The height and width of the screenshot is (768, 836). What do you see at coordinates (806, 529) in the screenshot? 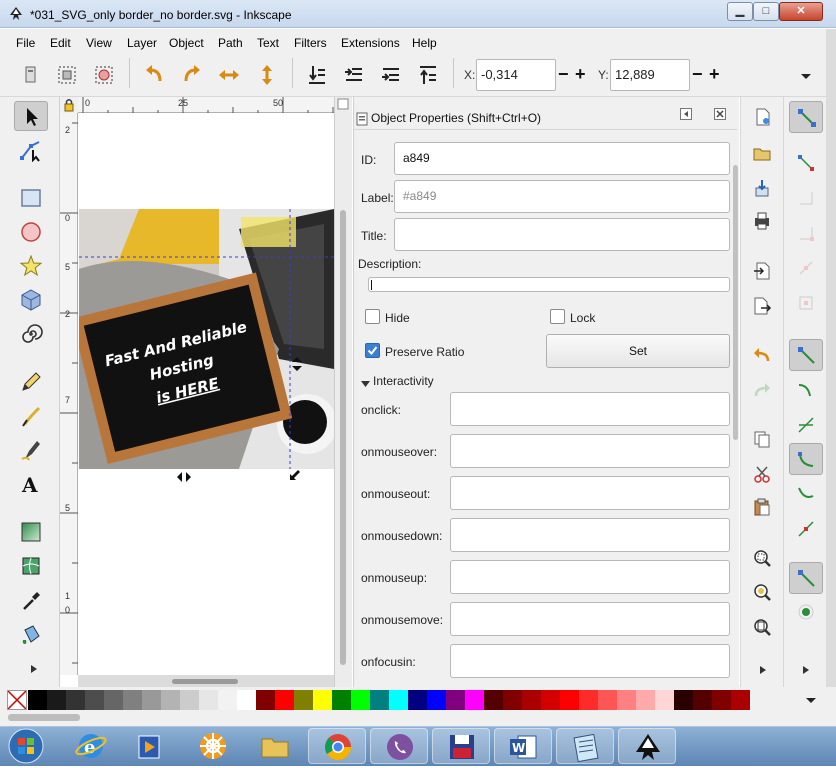
I see `snap-midpoints-icon` at bounding box center [806, 529].